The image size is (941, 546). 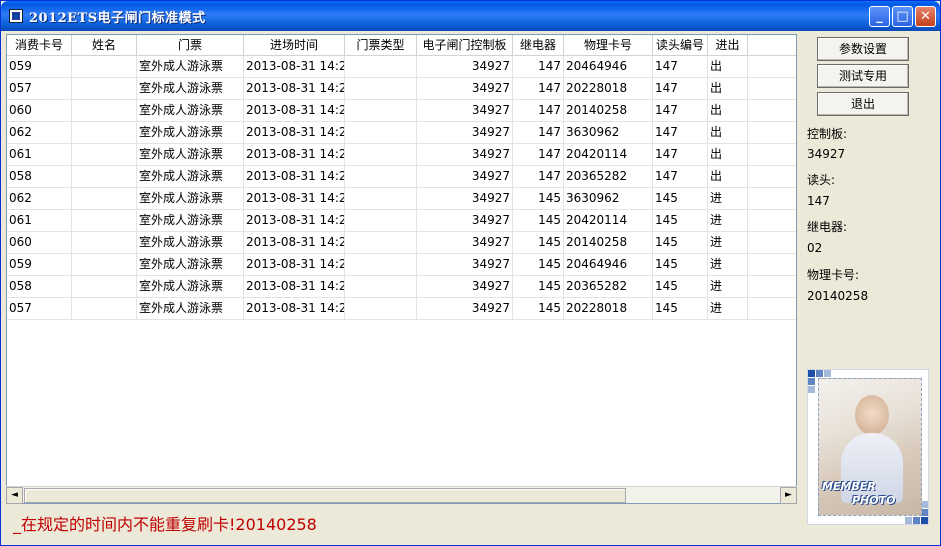 What do you see at coordinates (190, 45) in the screenshot?
I see `column-header: 门票` at bounding box center [190, 45].